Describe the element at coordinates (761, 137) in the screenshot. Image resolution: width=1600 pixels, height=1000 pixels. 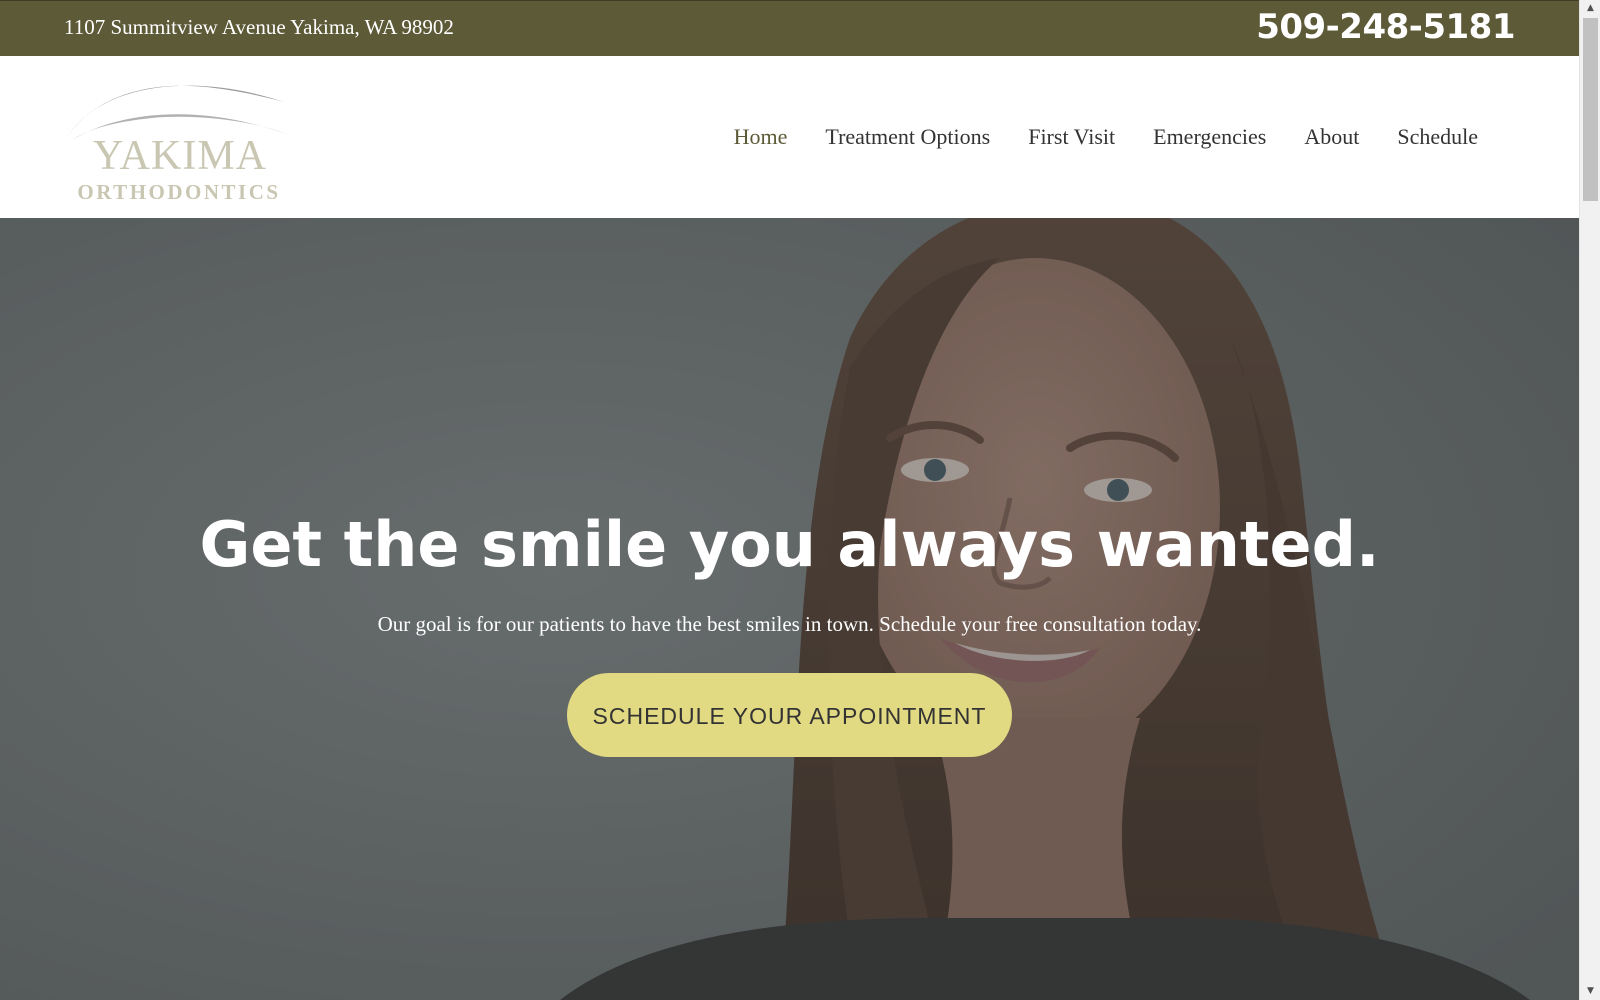
I see `nav-item-home: Home` at that location.